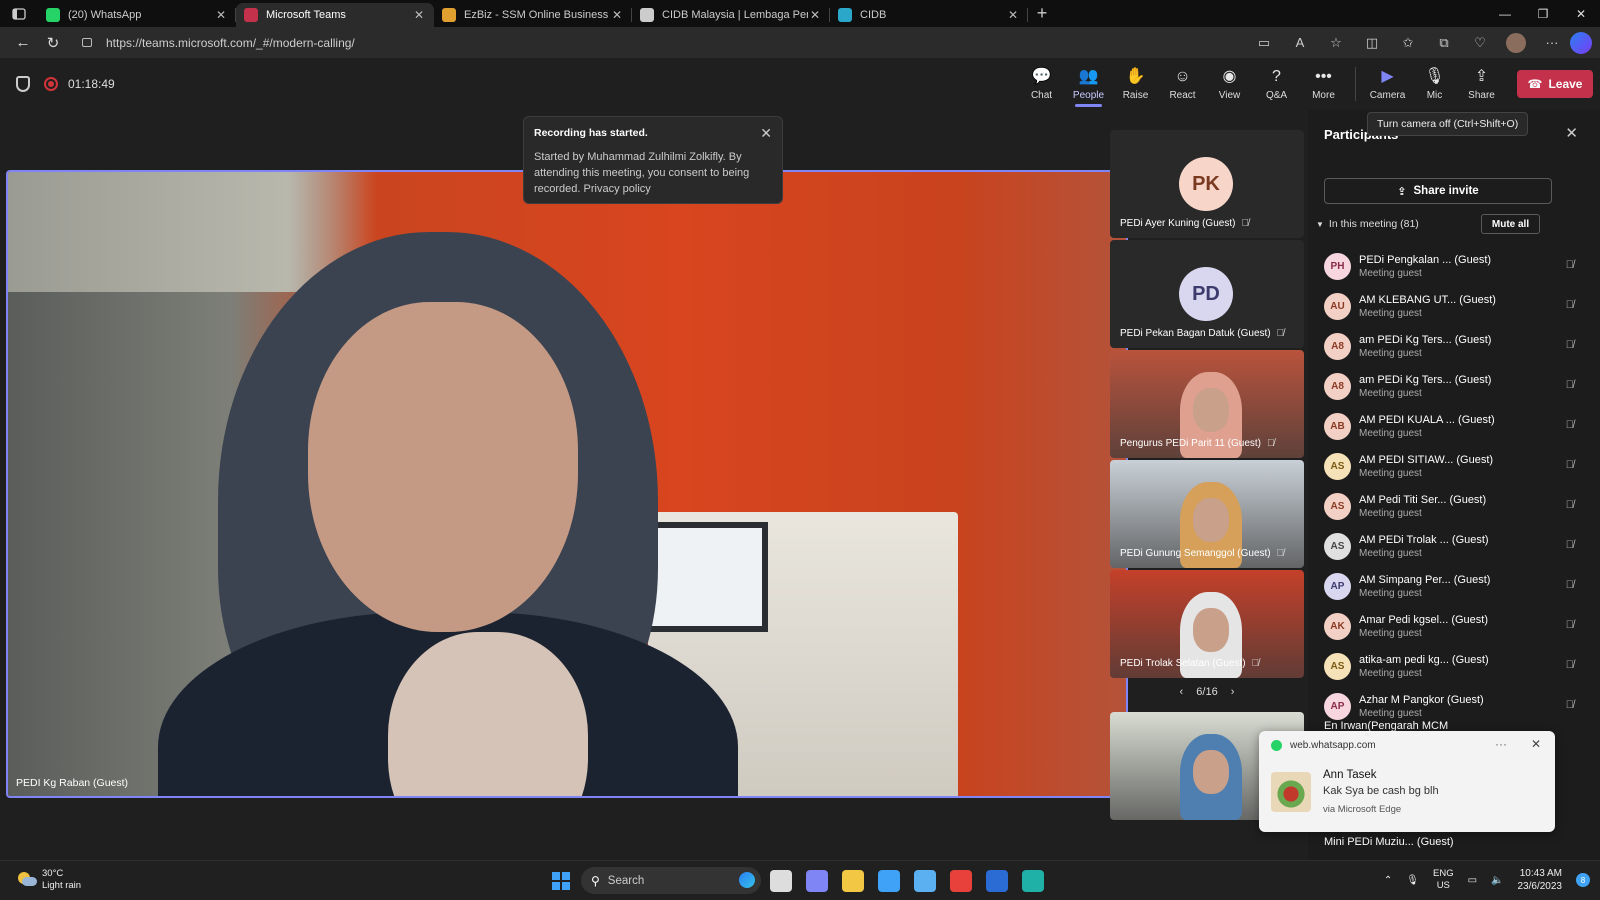 This screenshot has height=900, width=1600. I want to click on video-thumbnail: PD PEDi Pekan Bagan Datuk (Guest) 🎙̸, so click(1207, 294).